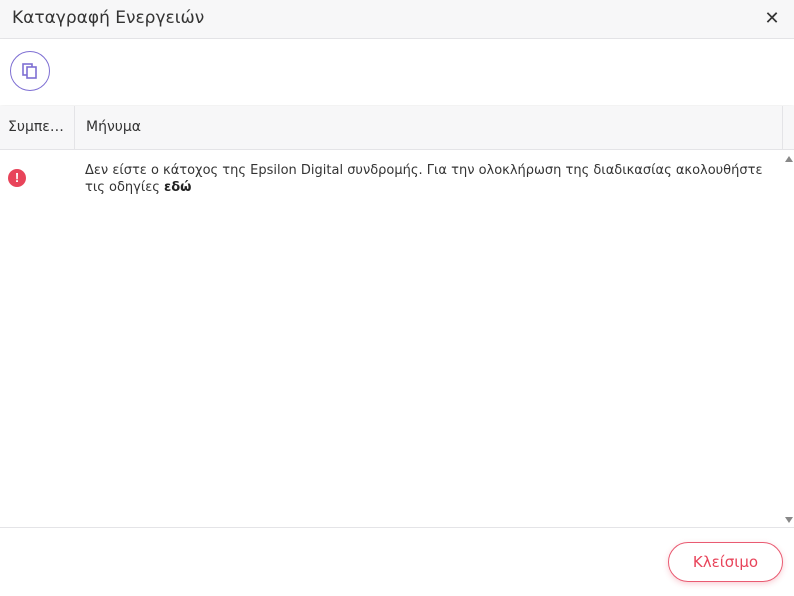 The height and width of the screenshot is (596, 794). I want to click on close-icon: ✕, so click(772, 18).